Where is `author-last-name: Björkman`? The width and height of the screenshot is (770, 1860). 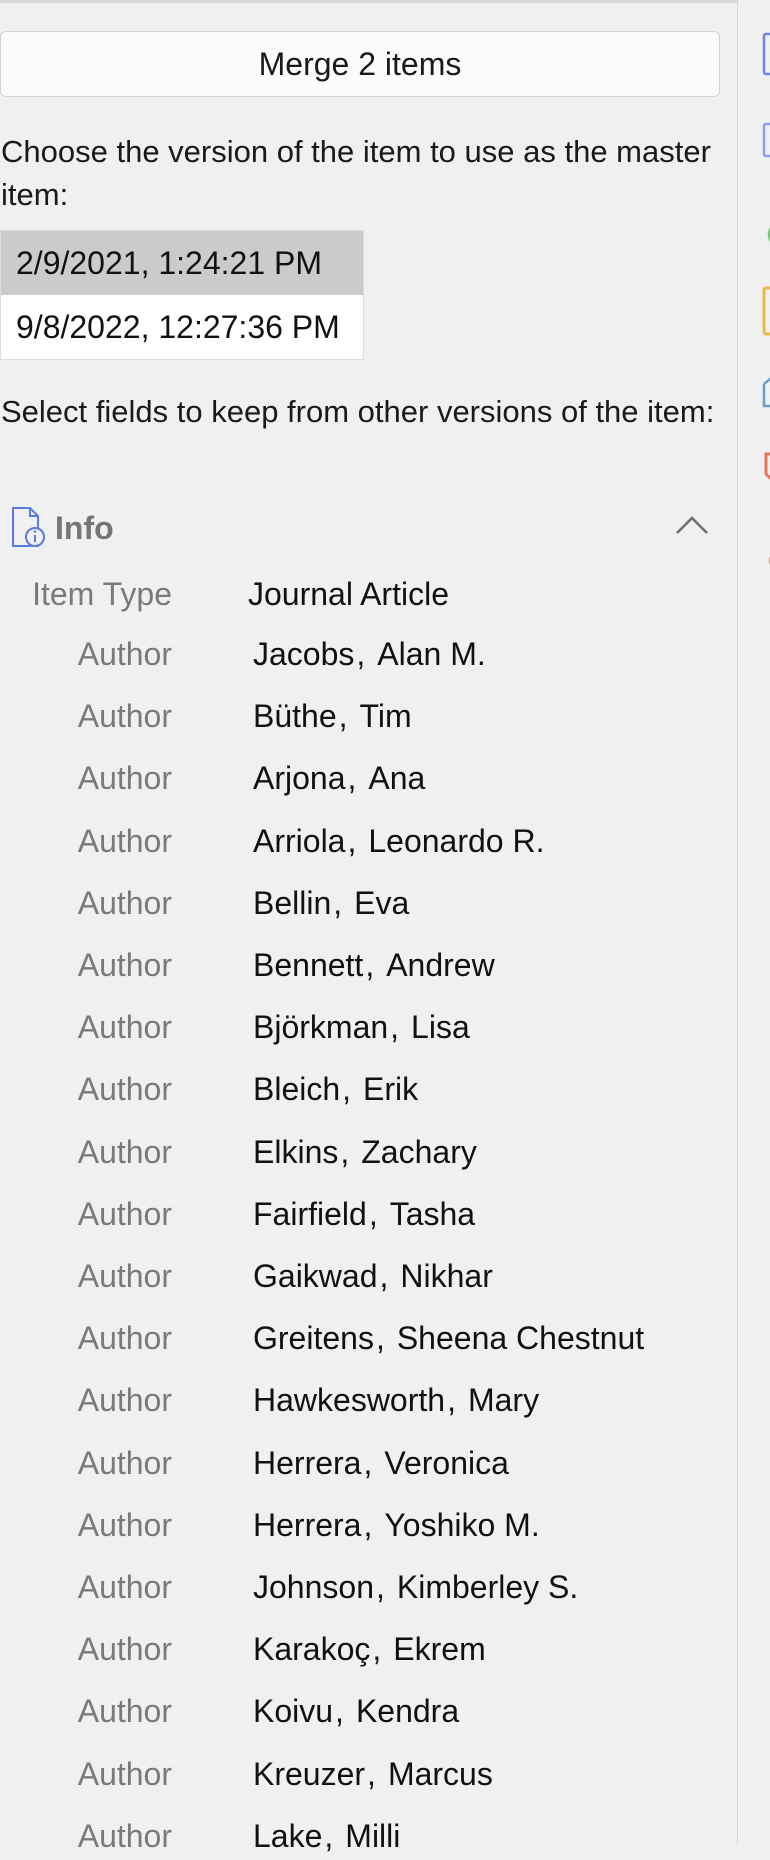
author-last-name: Björkman is located at coordinates (321, 1027).